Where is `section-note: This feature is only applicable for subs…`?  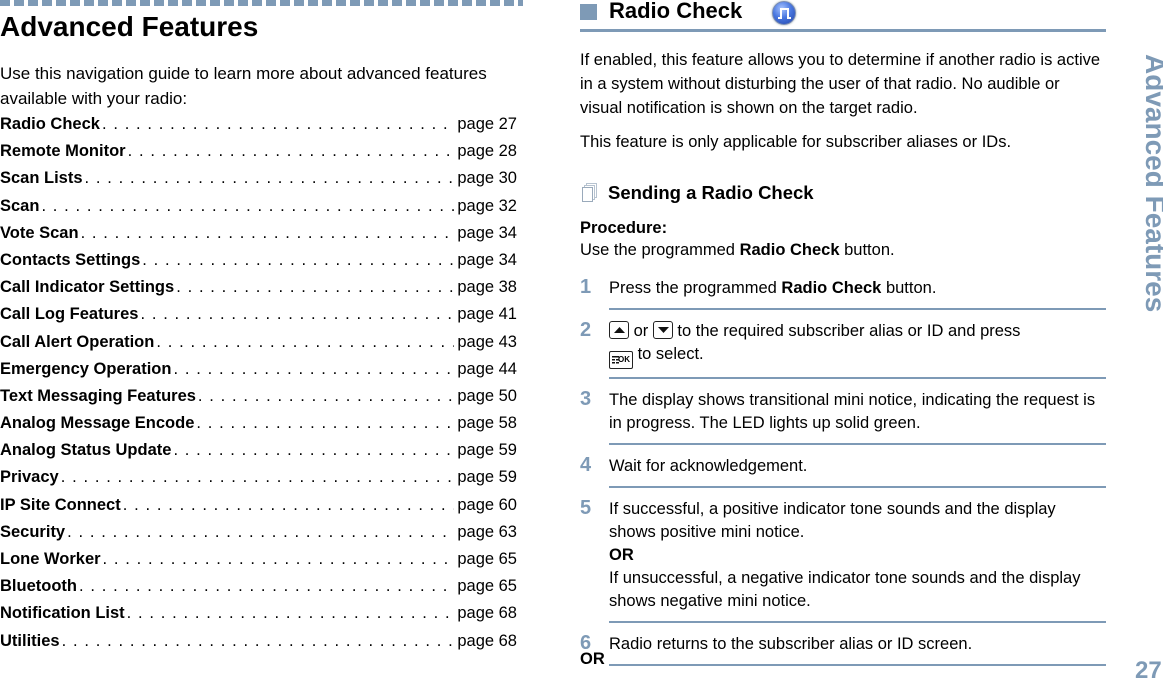 section-note: This feature is only applicable for subs… is located at coordinates (796, 142).